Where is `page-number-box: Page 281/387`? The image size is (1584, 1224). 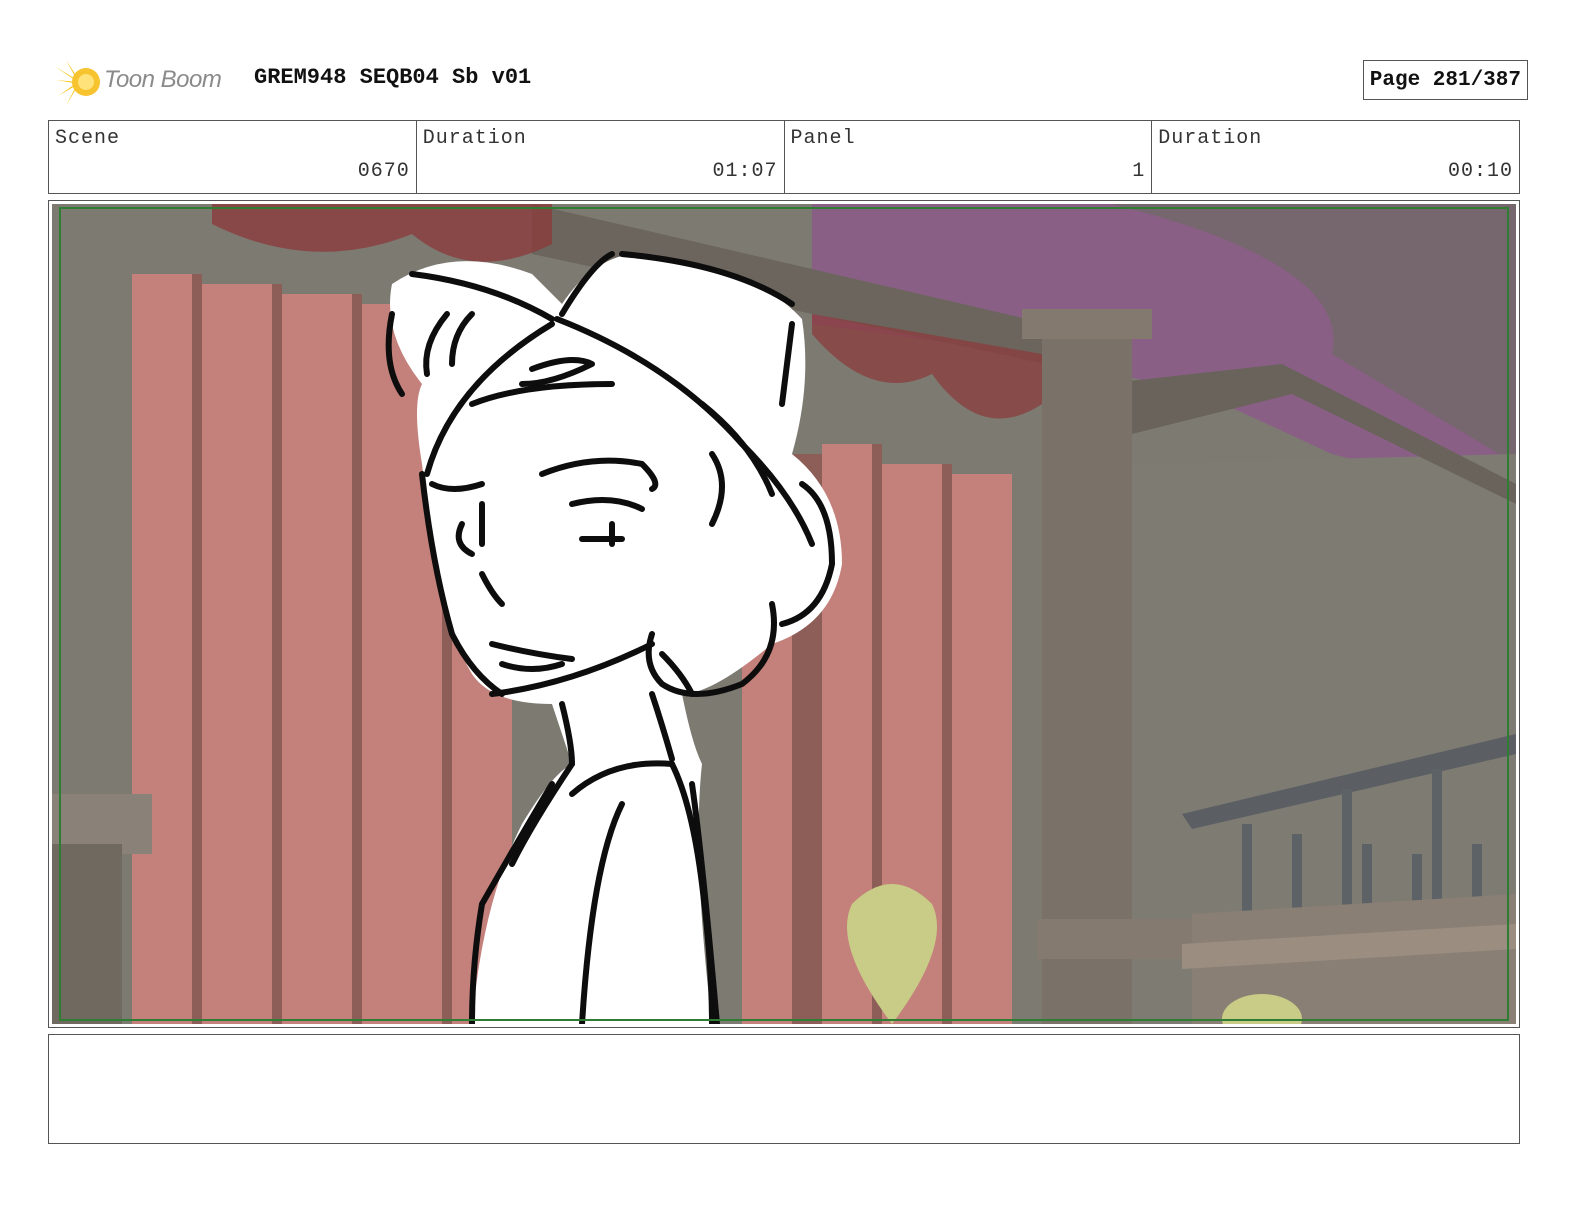 page-number-box: Page 281/387 is located at coordinates (1445, 80).